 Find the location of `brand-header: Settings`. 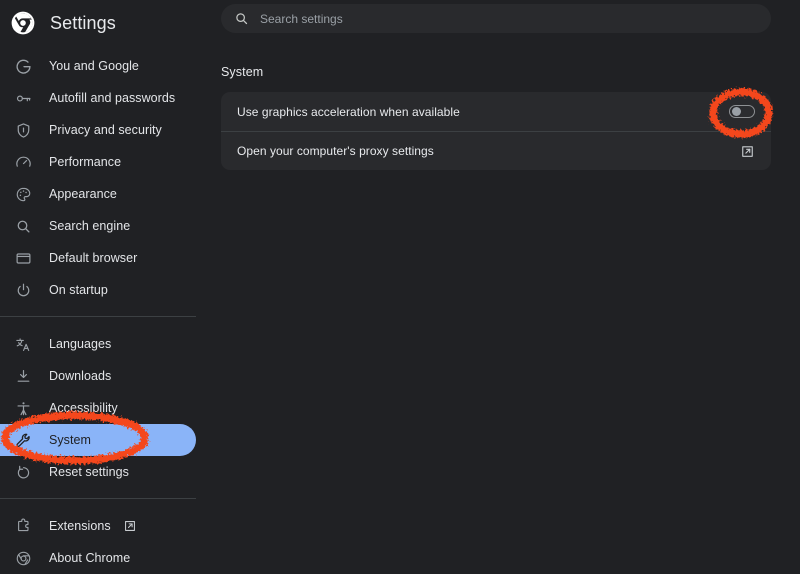

brand-header: Settings is located at coordinates (105, 23).